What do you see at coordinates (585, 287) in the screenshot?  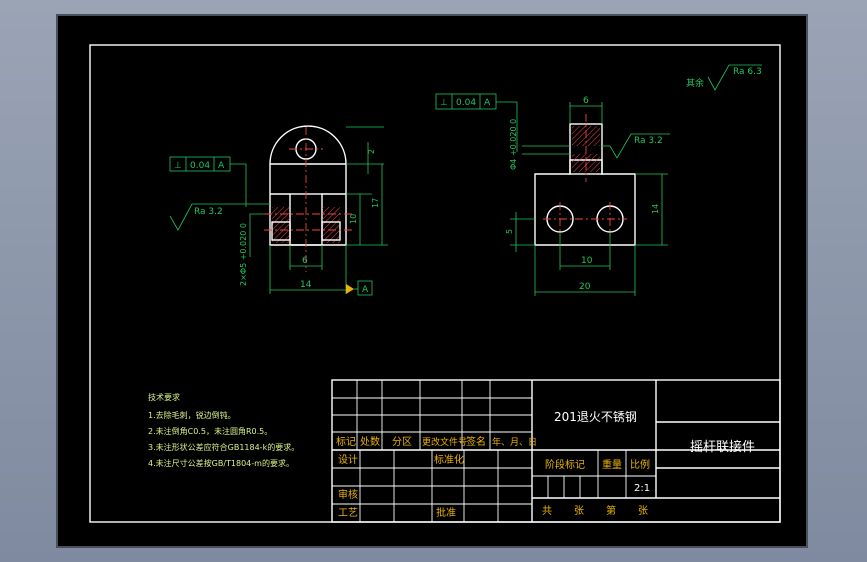 I see `svg-text: 20` at bounding box center [585, 287].